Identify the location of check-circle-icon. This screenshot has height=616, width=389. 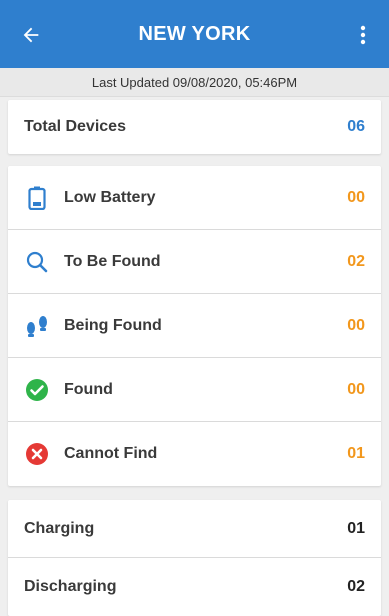
(37, 390).